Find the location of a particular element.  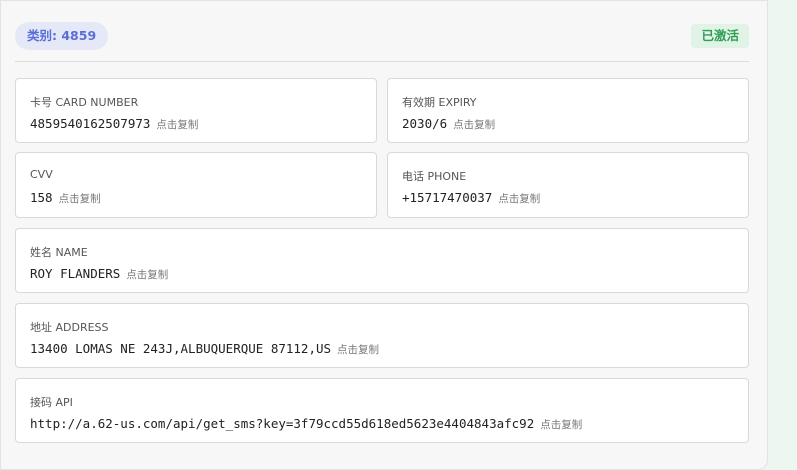

expiry-value-row: 2030/6 点击复制 is located at coordinates (448, 124).